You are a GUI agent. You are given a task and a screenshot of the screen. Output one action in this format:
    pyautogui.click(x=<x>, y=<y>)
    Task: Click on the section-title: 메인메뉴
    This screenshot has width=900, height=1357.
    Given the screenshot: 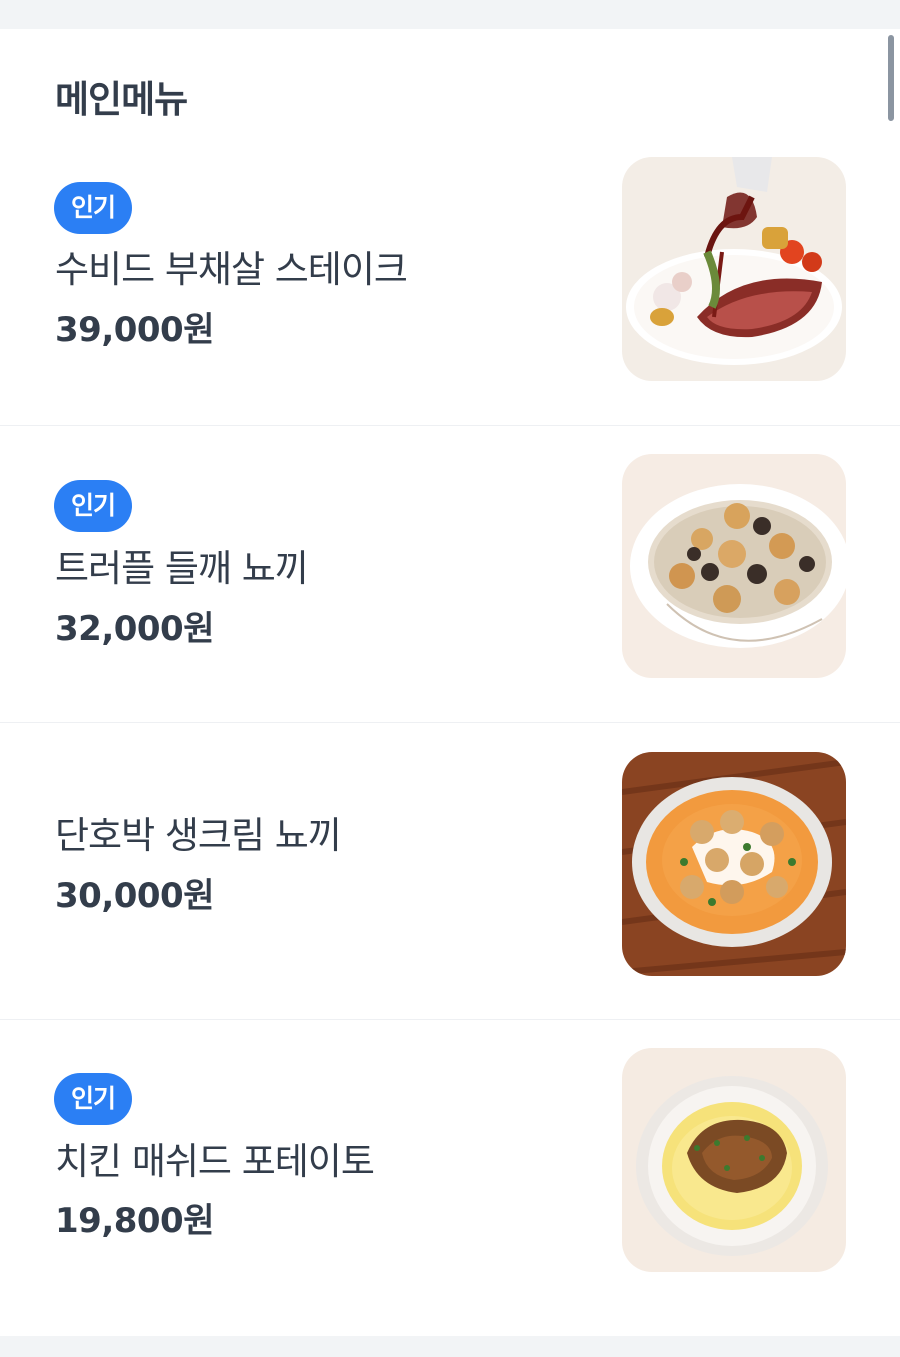 What is the action you would take?
    pyautogui.click(x=121, y=99)
    